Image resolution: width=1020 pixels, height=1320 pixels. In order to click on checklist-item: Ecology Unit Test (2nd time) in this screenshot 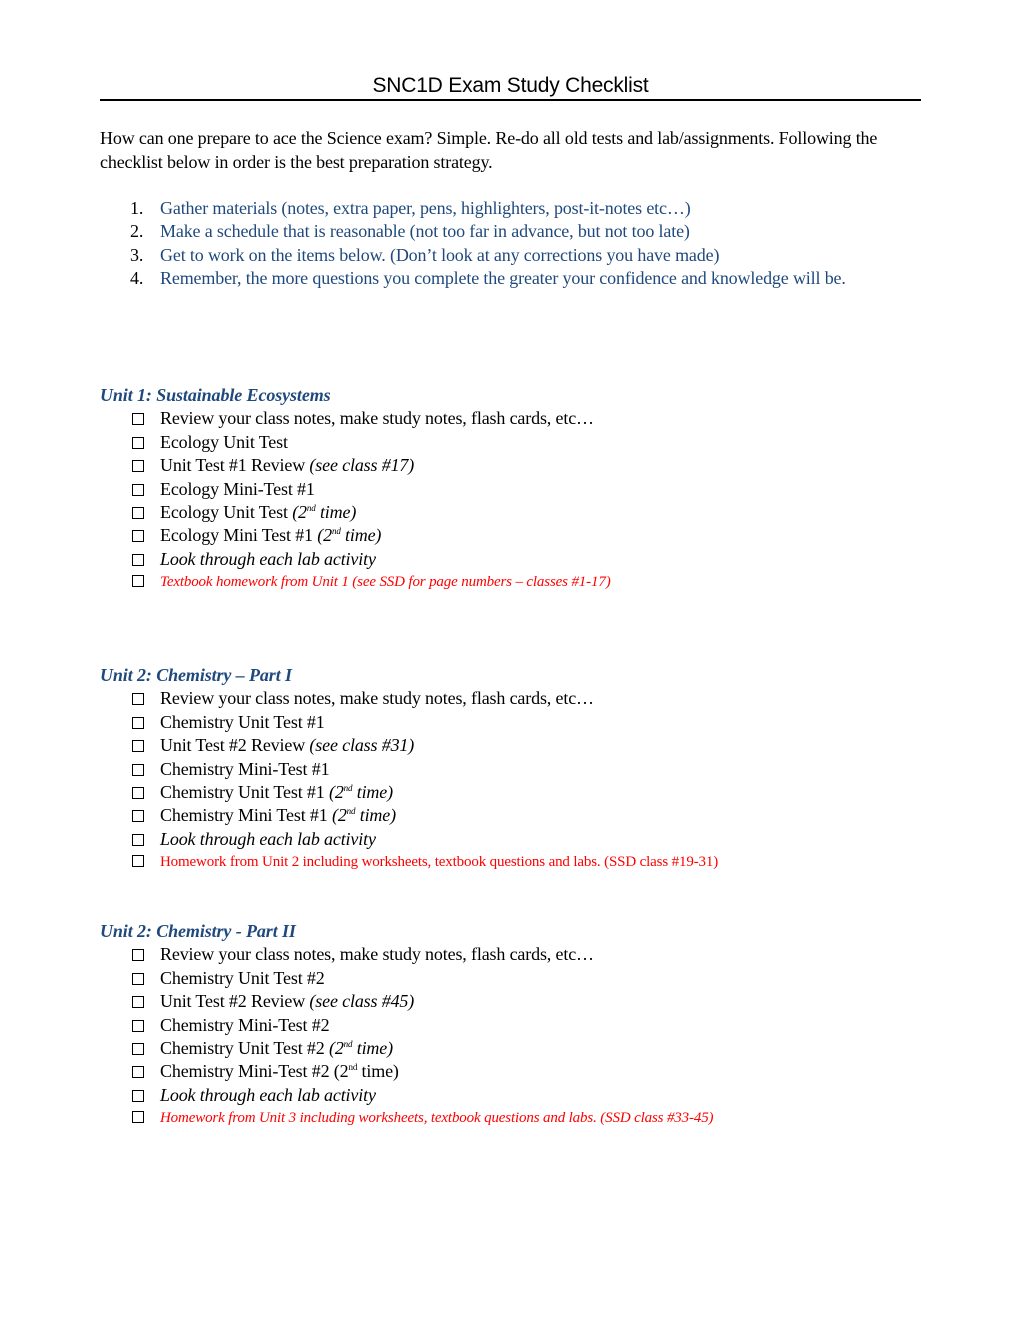, I will do `click(515, 512)`.